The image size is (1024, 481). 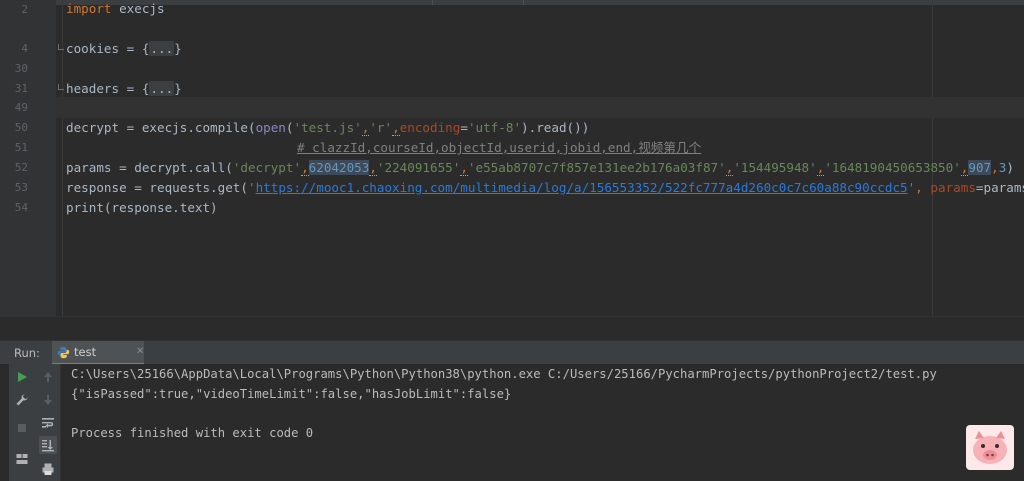 What do you see at coordinates (381, 127) in the screenshot?
I see `string-literal: 'r'` at bounding box center [381, 127].